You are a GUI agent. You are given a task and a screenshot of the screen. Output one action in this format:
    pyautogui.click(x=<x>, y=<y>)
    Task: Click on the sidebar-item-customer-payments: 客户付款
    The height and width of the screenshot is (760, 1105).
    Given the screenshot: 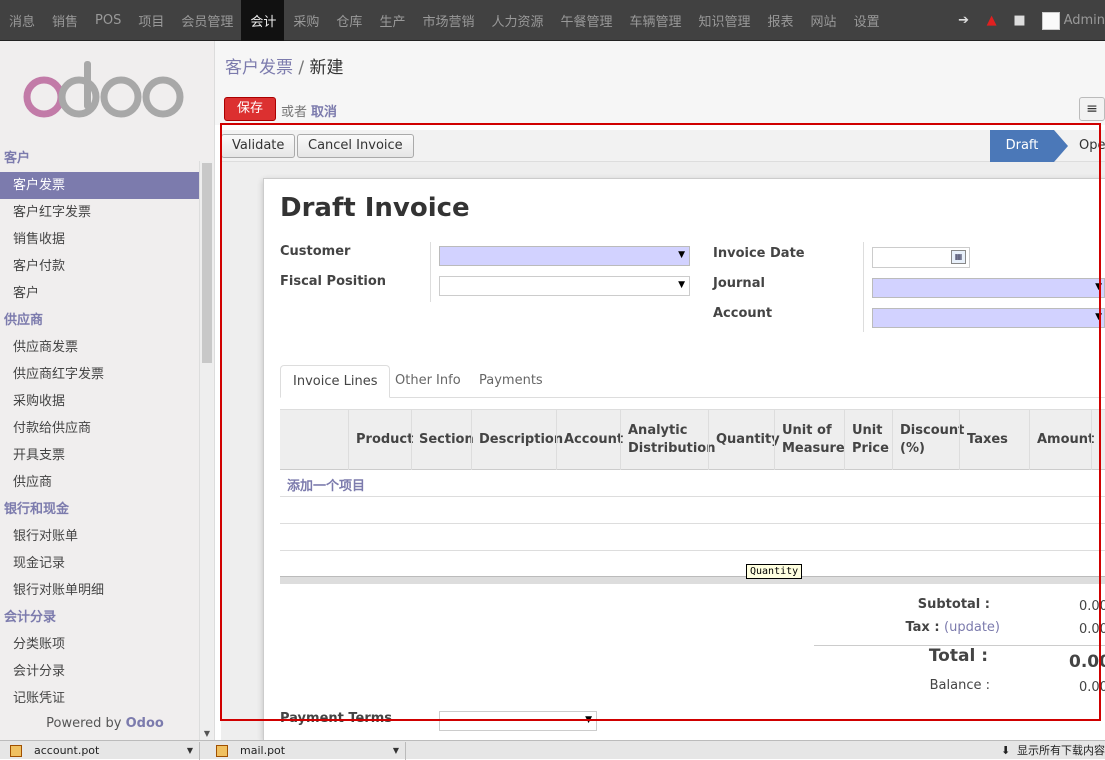 What is the action you would take?
    pyautogui.click(x=99, y=266)
    